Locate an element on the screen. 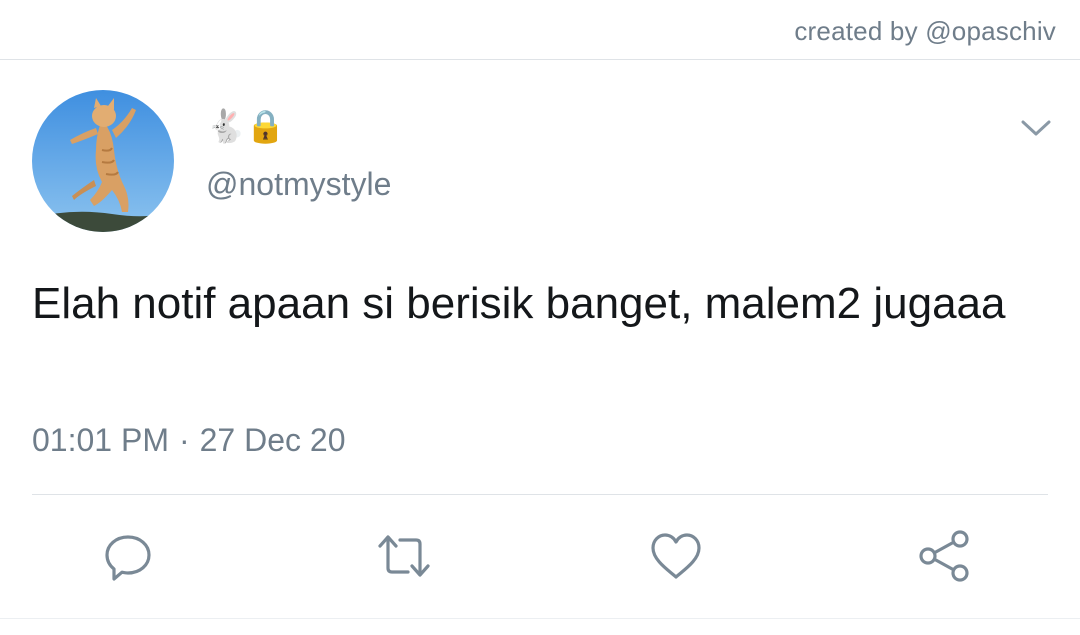  divider is located at coordinates (540, 494).